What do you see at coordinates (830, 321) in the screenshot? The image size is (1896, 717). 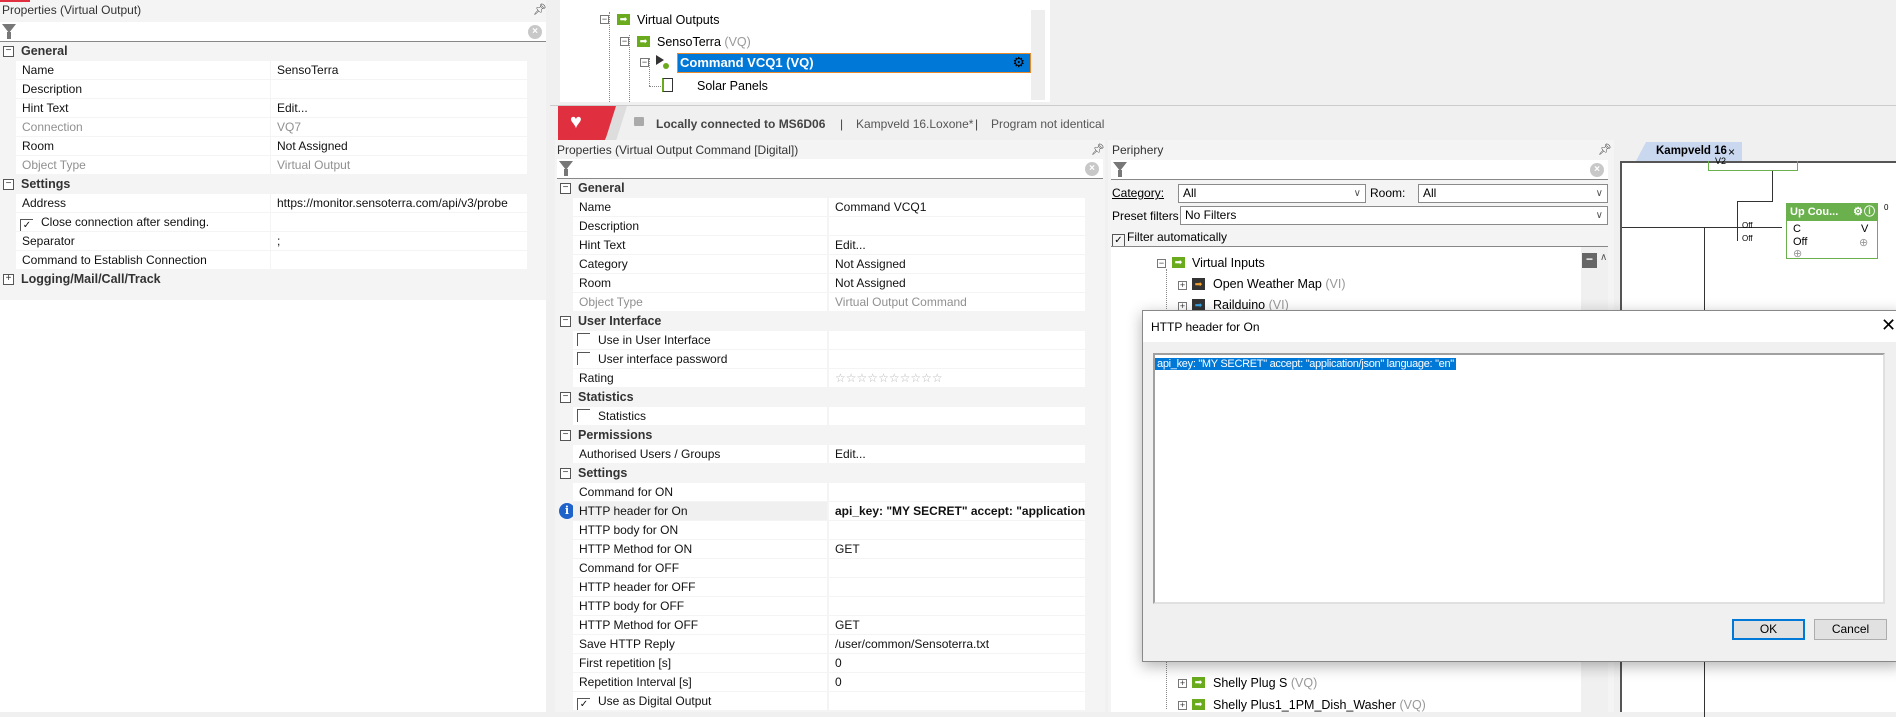 I see `section-header: − User Interface` at bounding box center [830, 321].